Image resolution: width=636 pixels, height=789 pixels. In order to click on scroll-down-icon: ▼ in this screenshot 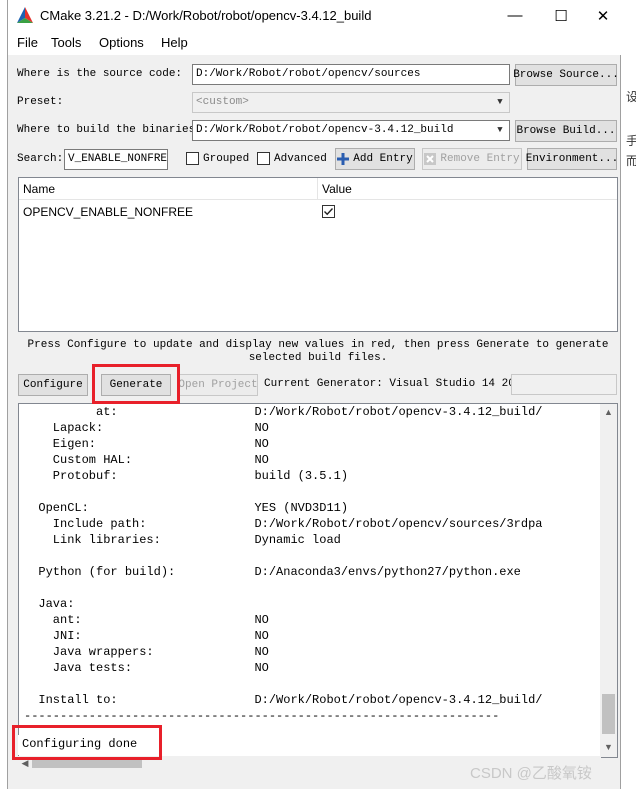, I will do `click(608, 747)`.